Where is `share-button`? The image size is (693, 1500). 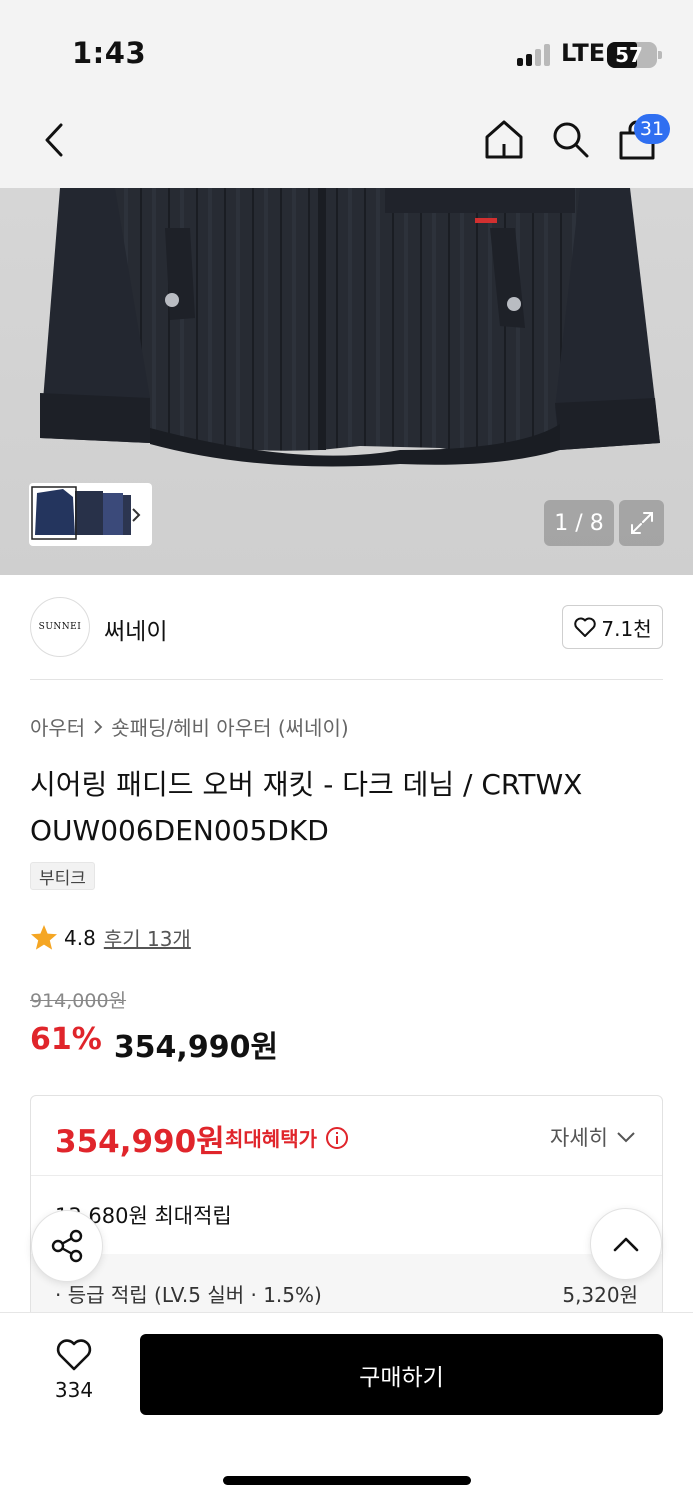
share-button is located at coordinates (67, 1246).